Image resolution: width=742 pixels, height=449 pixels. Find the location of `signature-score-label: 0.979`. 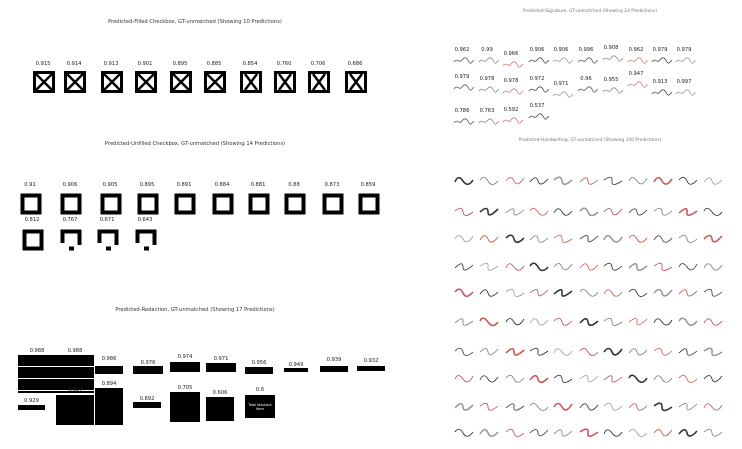

signature-score-label: 0.979 is located at coordinates (660, 50).